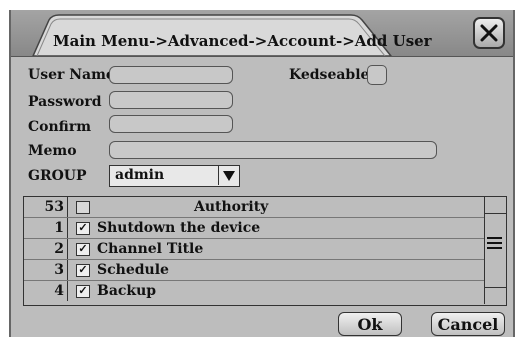 The image size is (522, 342). I want to click on scroll-down-area, so click(495, 295).